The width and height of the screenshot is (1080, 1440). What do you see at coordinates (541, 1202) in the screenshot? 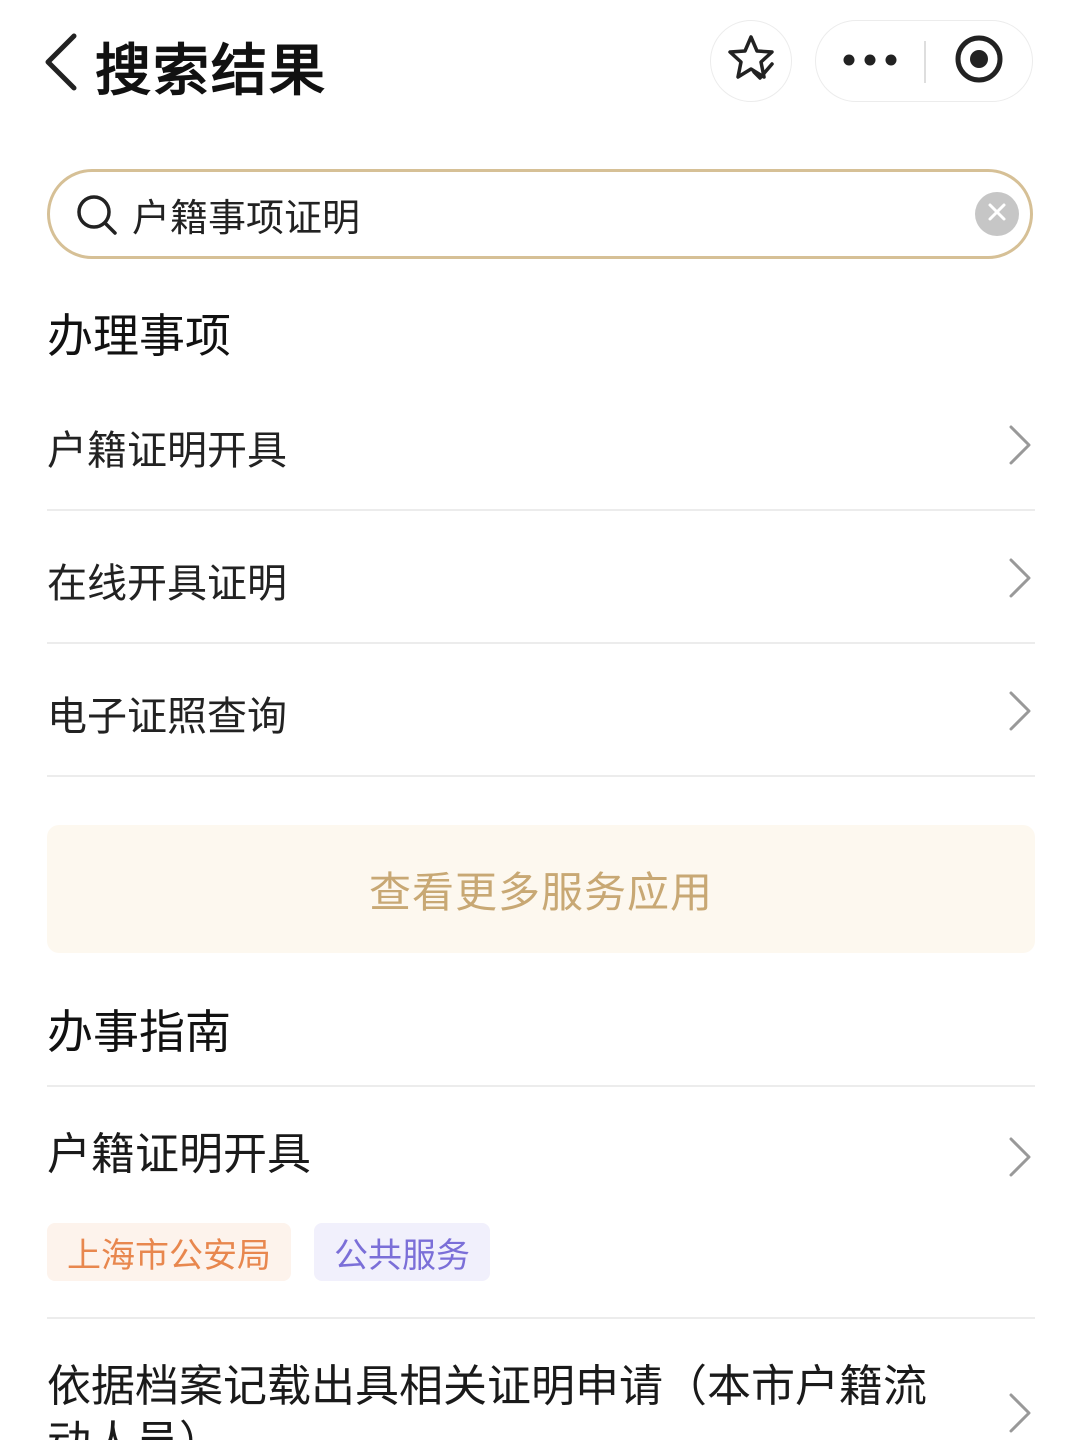
I see `guide-item: 户籍证明开具 上海市公安局 公共服务` at bounding box center [541, 1202].